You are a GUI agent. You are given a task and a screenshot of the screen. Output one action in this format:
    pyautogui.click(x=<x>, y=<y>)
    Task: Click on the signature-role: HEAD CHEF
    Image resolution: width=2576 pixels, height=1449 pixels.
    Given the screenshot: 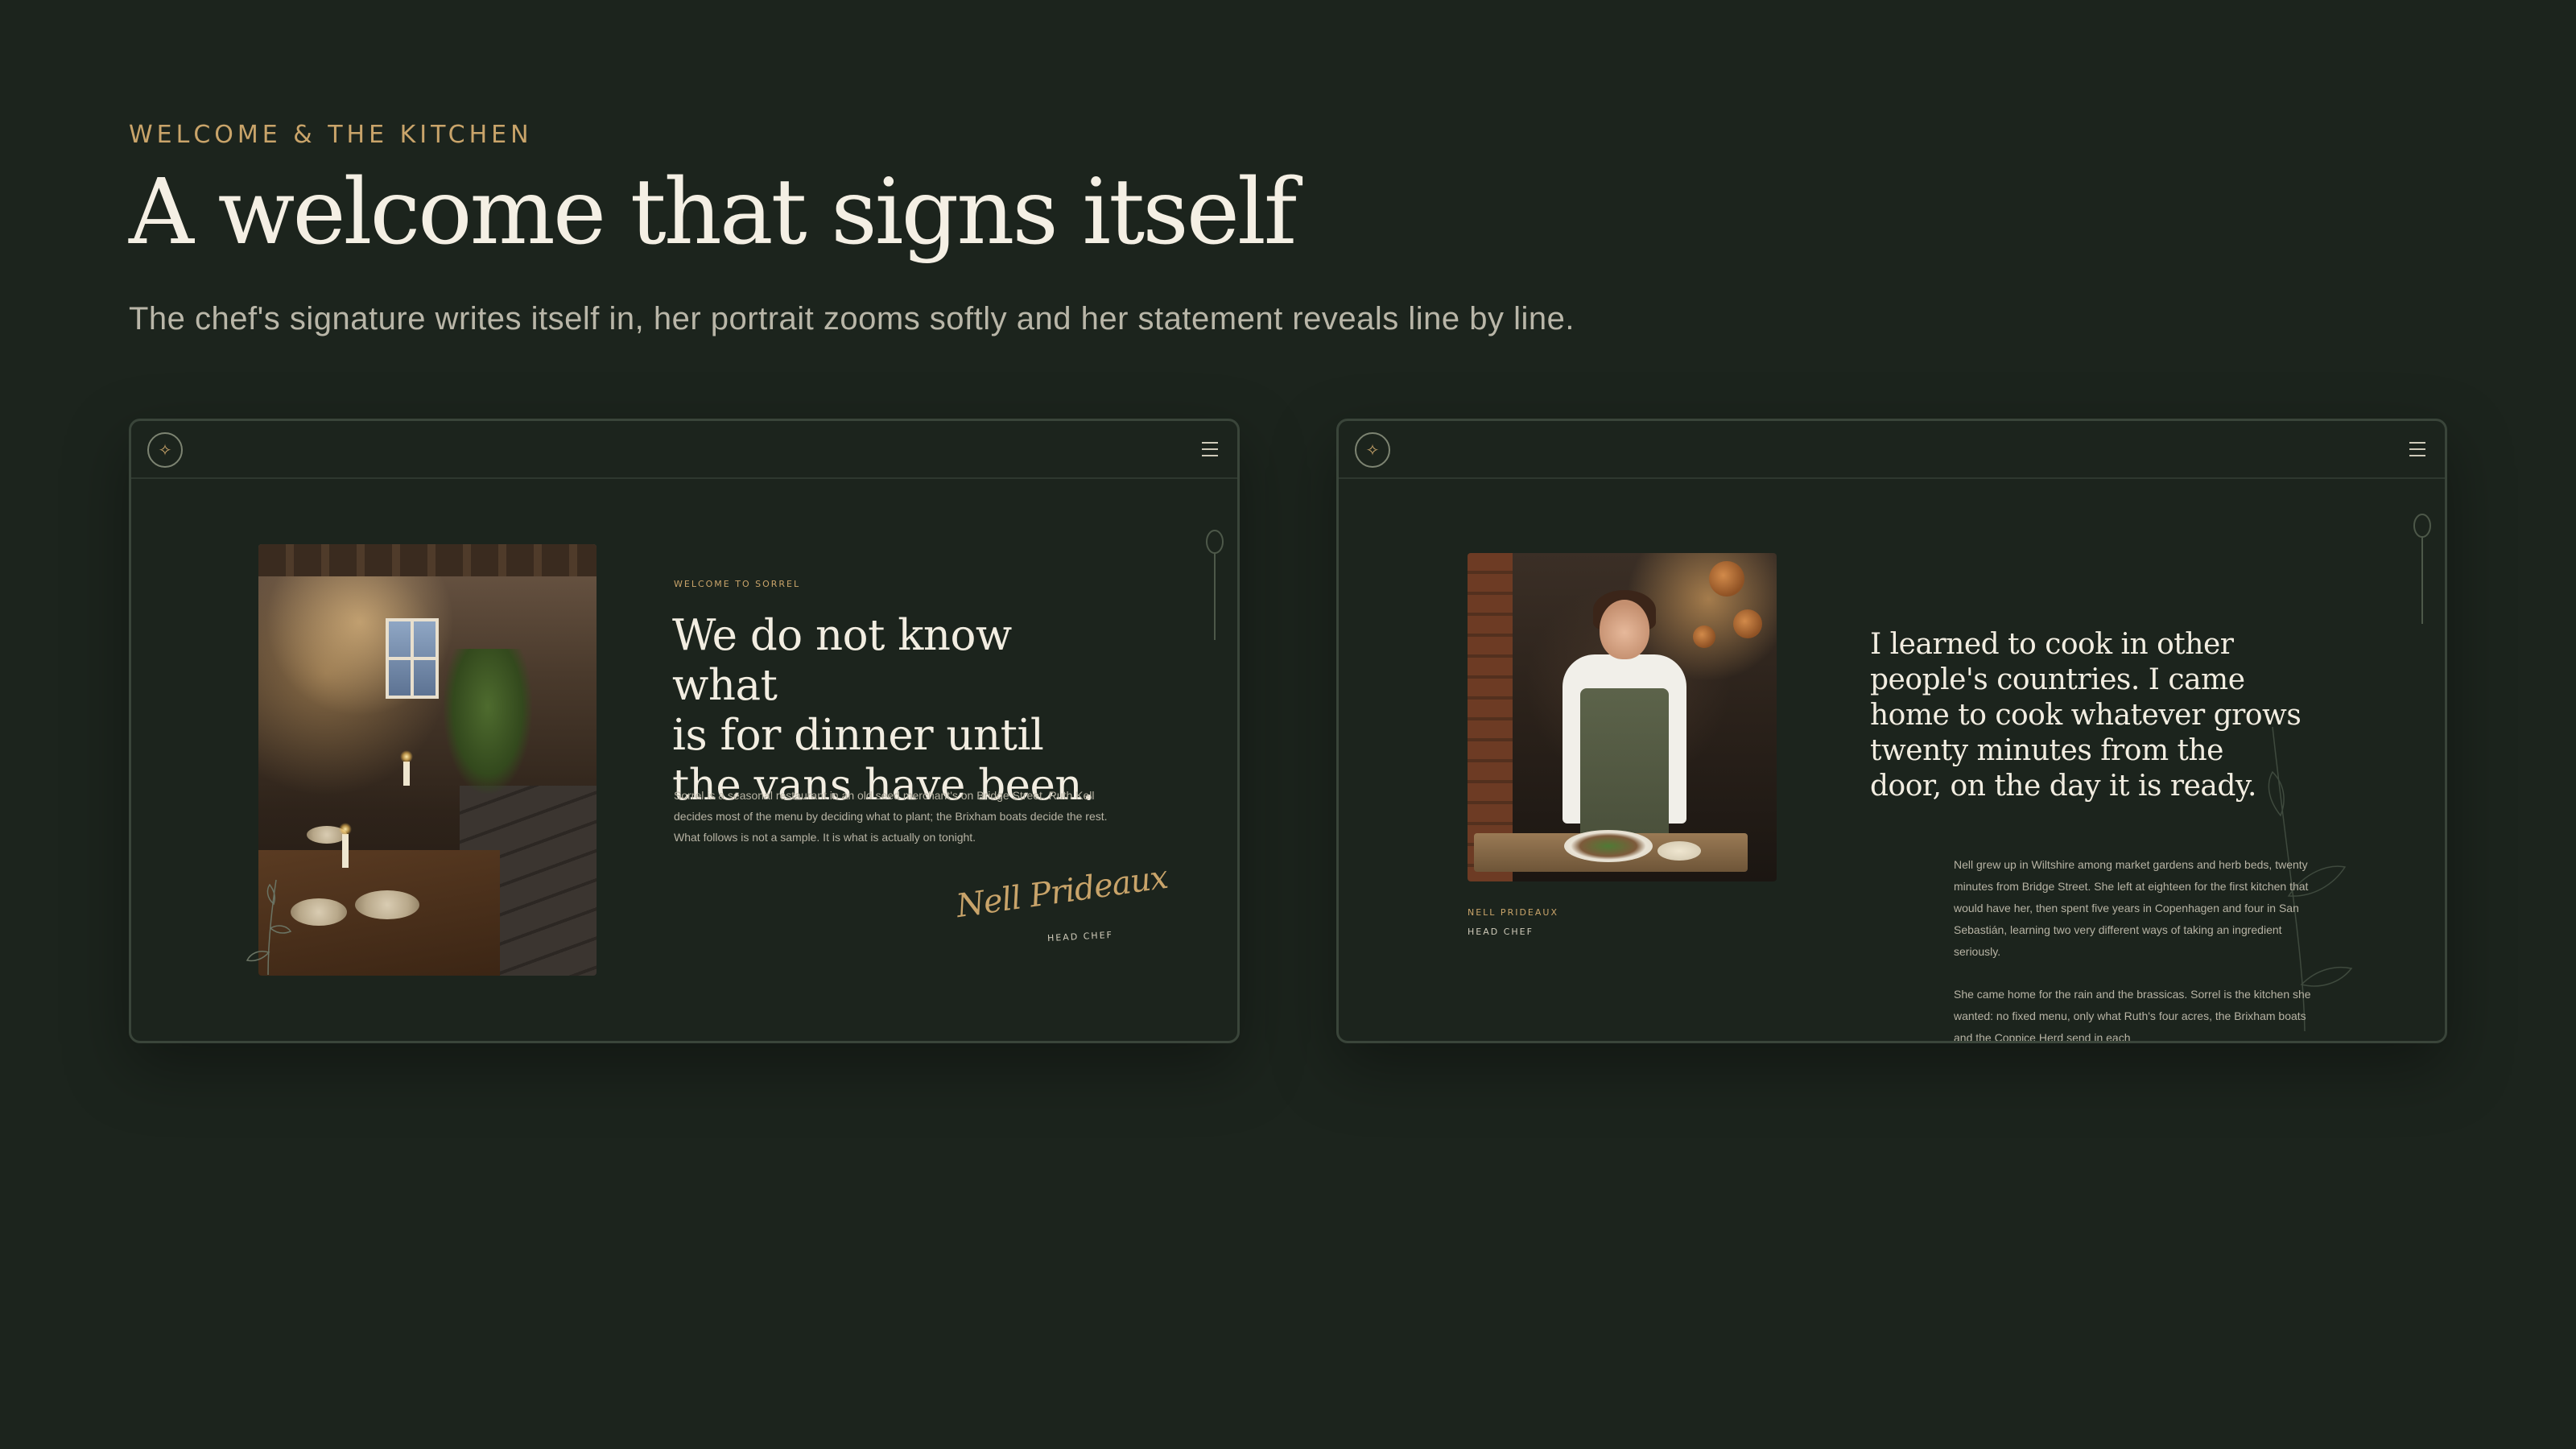 What is the action you would take?
    pyautogui.click(x=1080, y=936)
    